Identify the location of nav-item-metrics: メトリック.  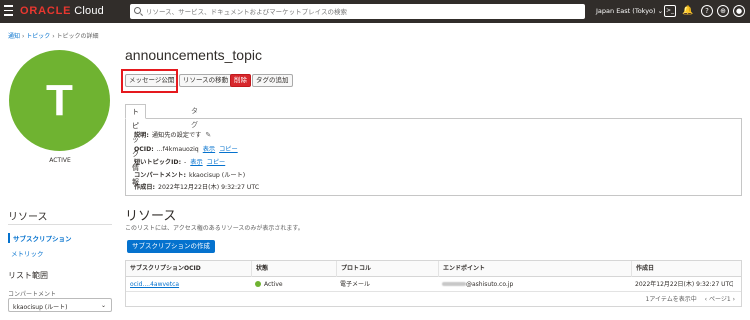
(26, 253).